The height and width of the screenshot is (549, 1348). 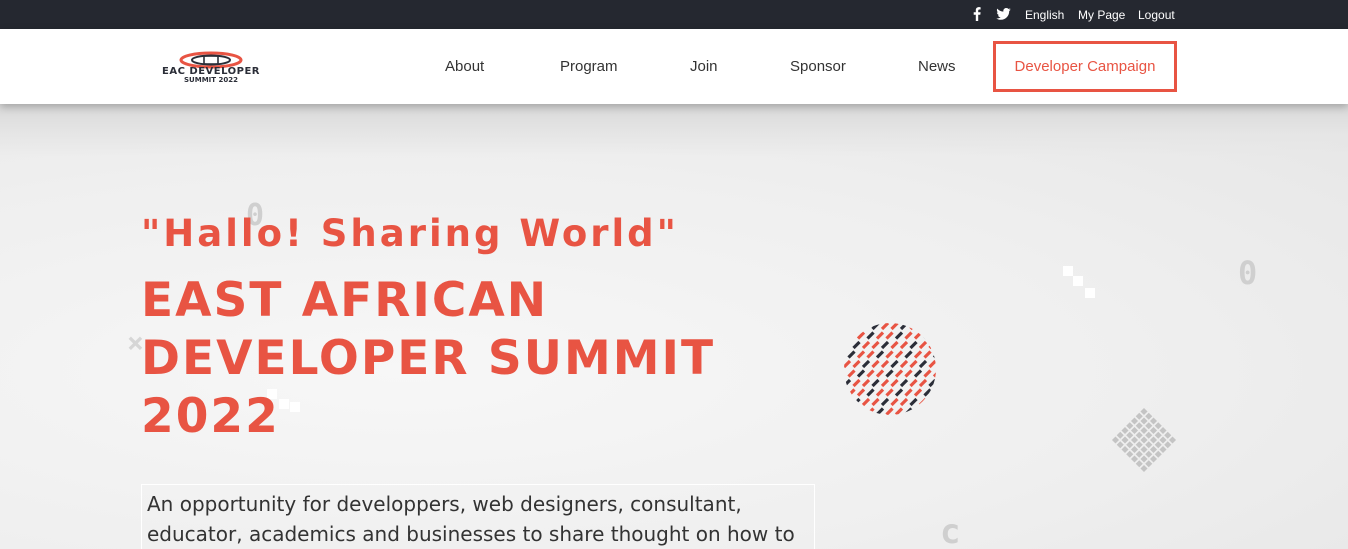 I want to click on decorative-c-glyph: c, so click(x=950, y=530).